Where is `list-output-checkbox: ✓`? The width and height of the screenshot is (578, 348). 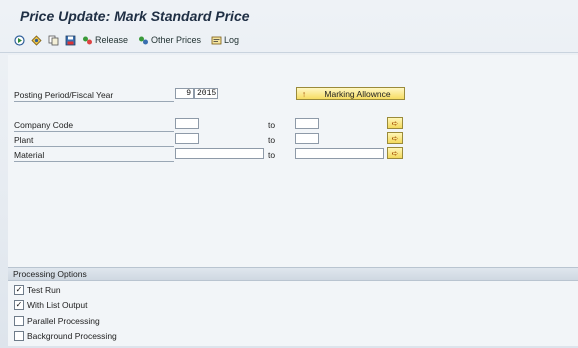 list-output-checkbox: ✓ is located at coordinates (19, 305).